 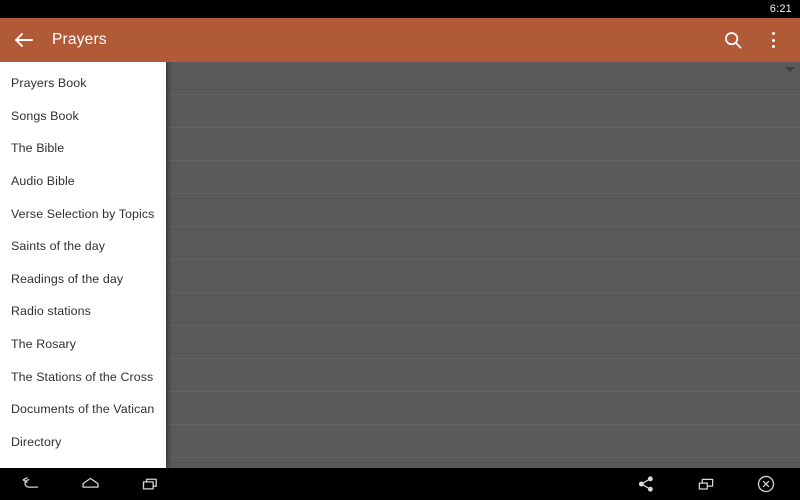 I want to click on drawer-item-label: Saints of the day, so click(x=58, y=246).